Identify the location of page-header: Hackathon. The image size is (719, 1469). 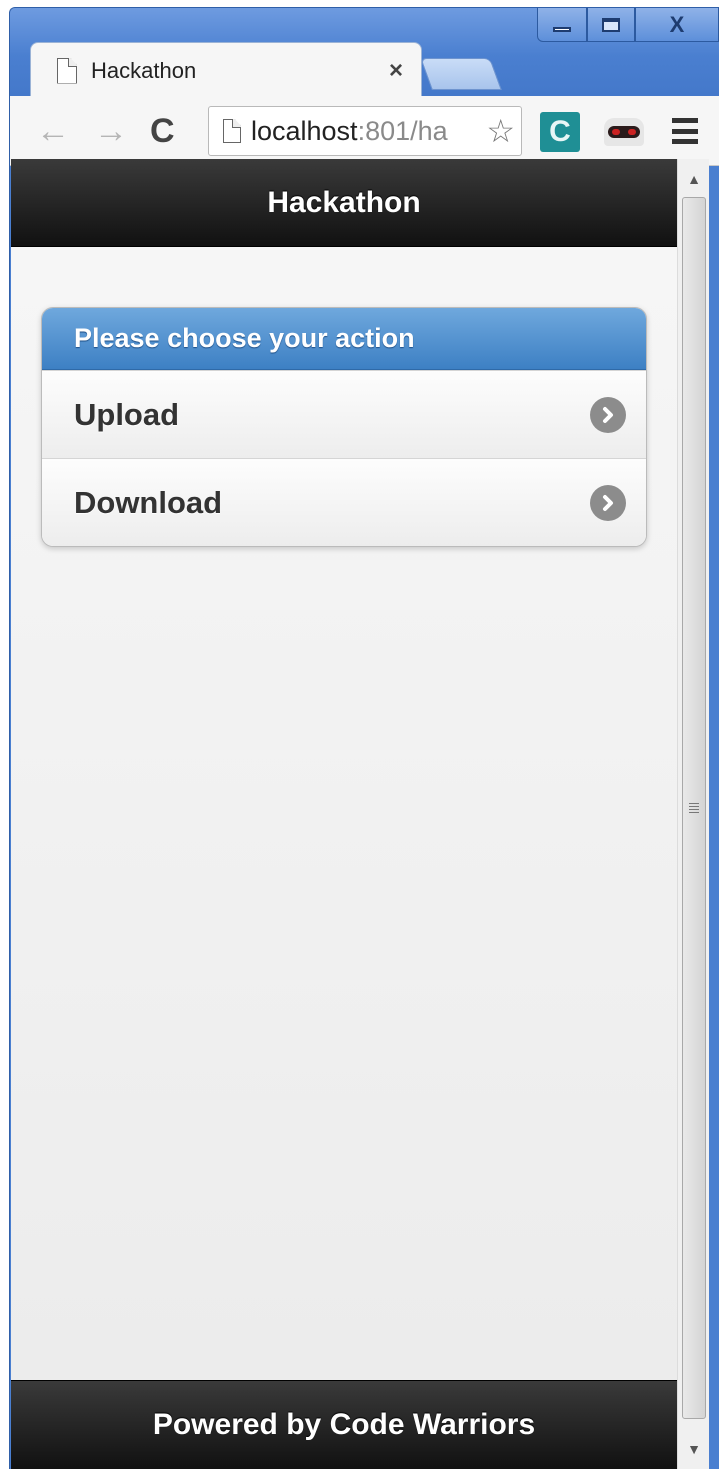
(344, 203).